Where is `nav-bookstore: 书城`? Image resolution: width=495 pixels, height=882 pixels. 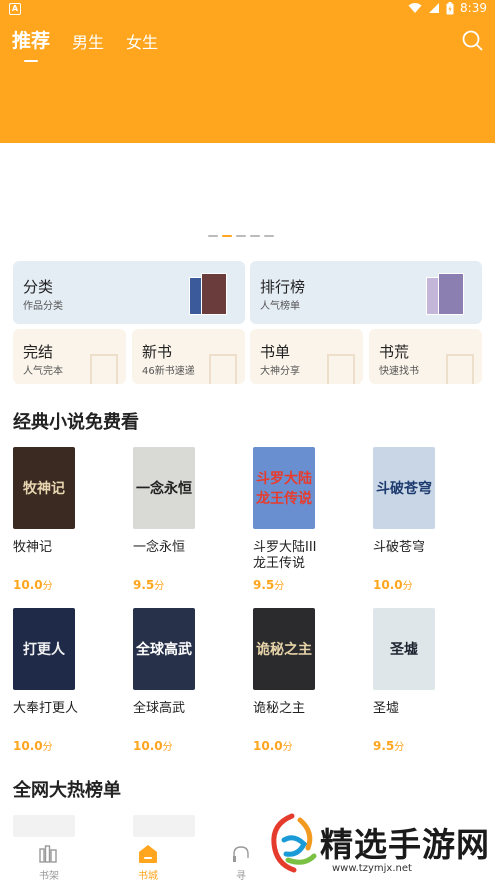 nav-bookstore: 书城 is located at coordinates (148, 862).